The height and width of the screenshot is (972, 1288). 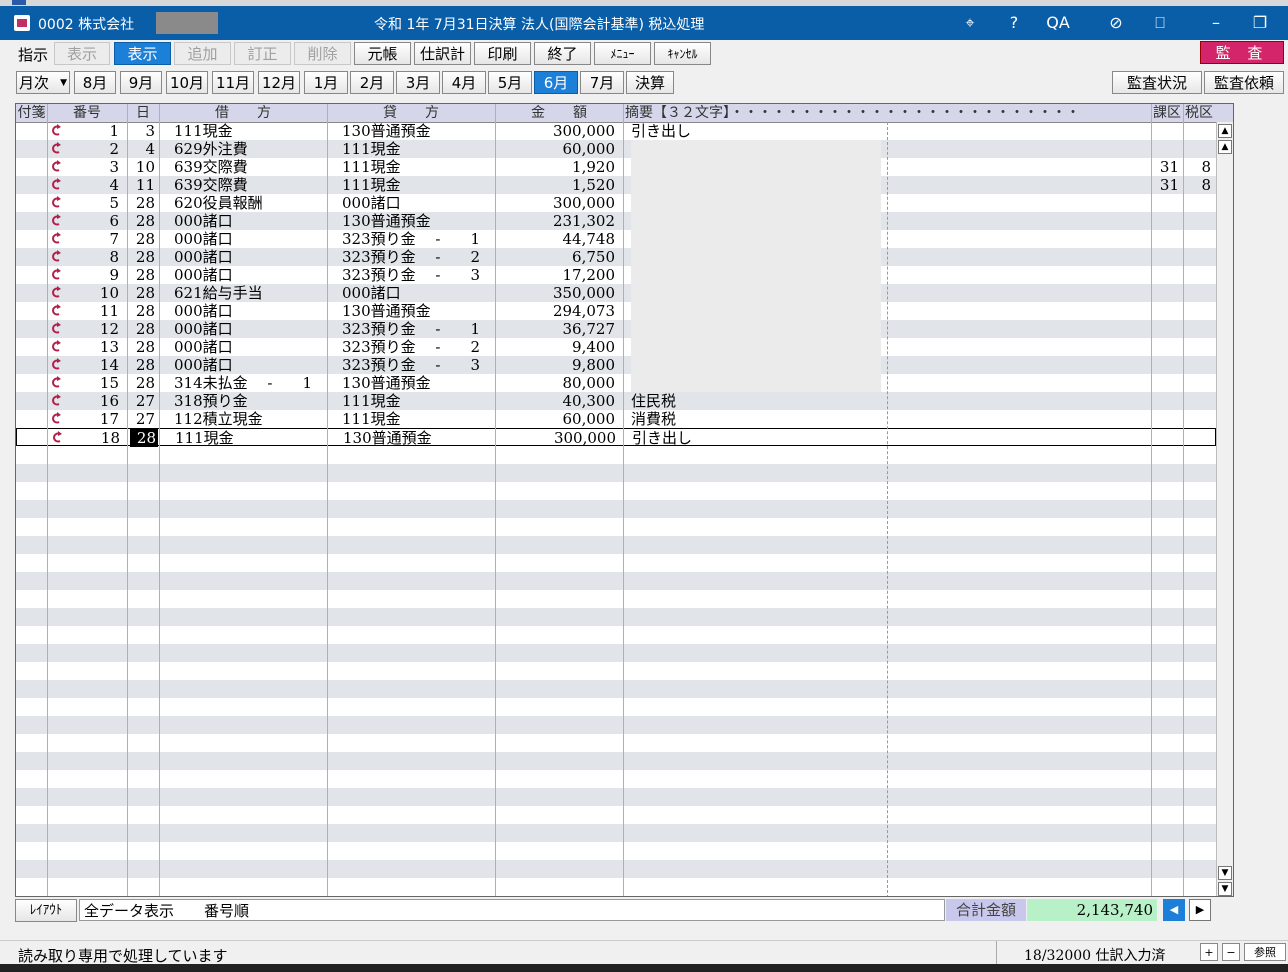 I want to click on prev-arrow-icon: ◀, so click(x=1174, y=910).